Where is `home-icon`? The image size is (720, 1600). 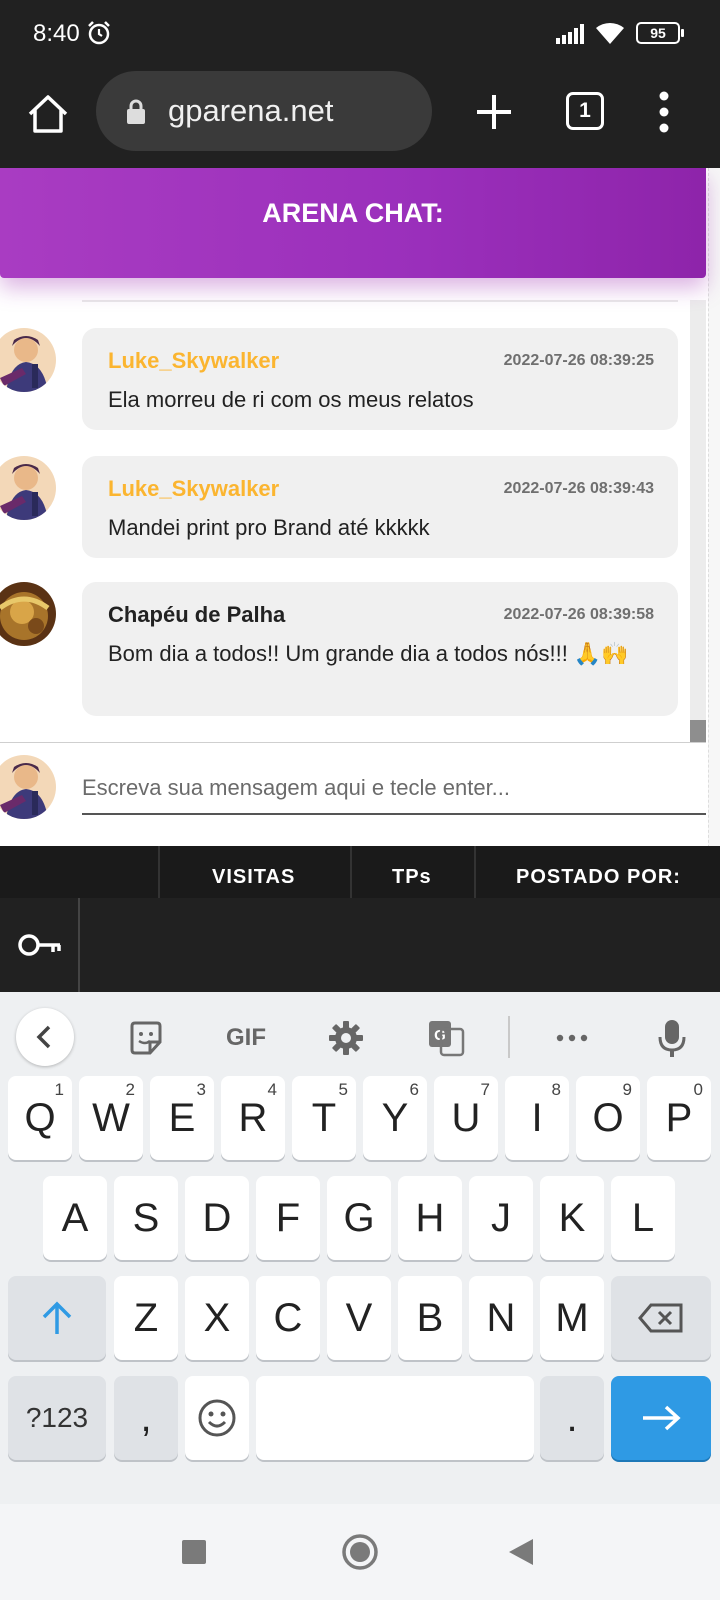
home-icon is located at coordinates (48, 114).